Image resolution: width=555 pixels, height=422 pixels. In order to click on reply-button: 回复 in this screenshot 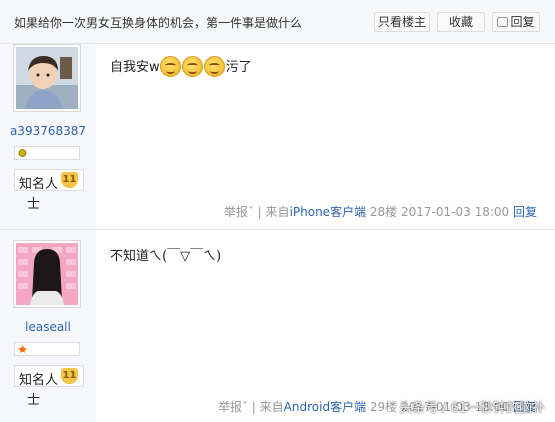, I will do `click(516, 22)`.